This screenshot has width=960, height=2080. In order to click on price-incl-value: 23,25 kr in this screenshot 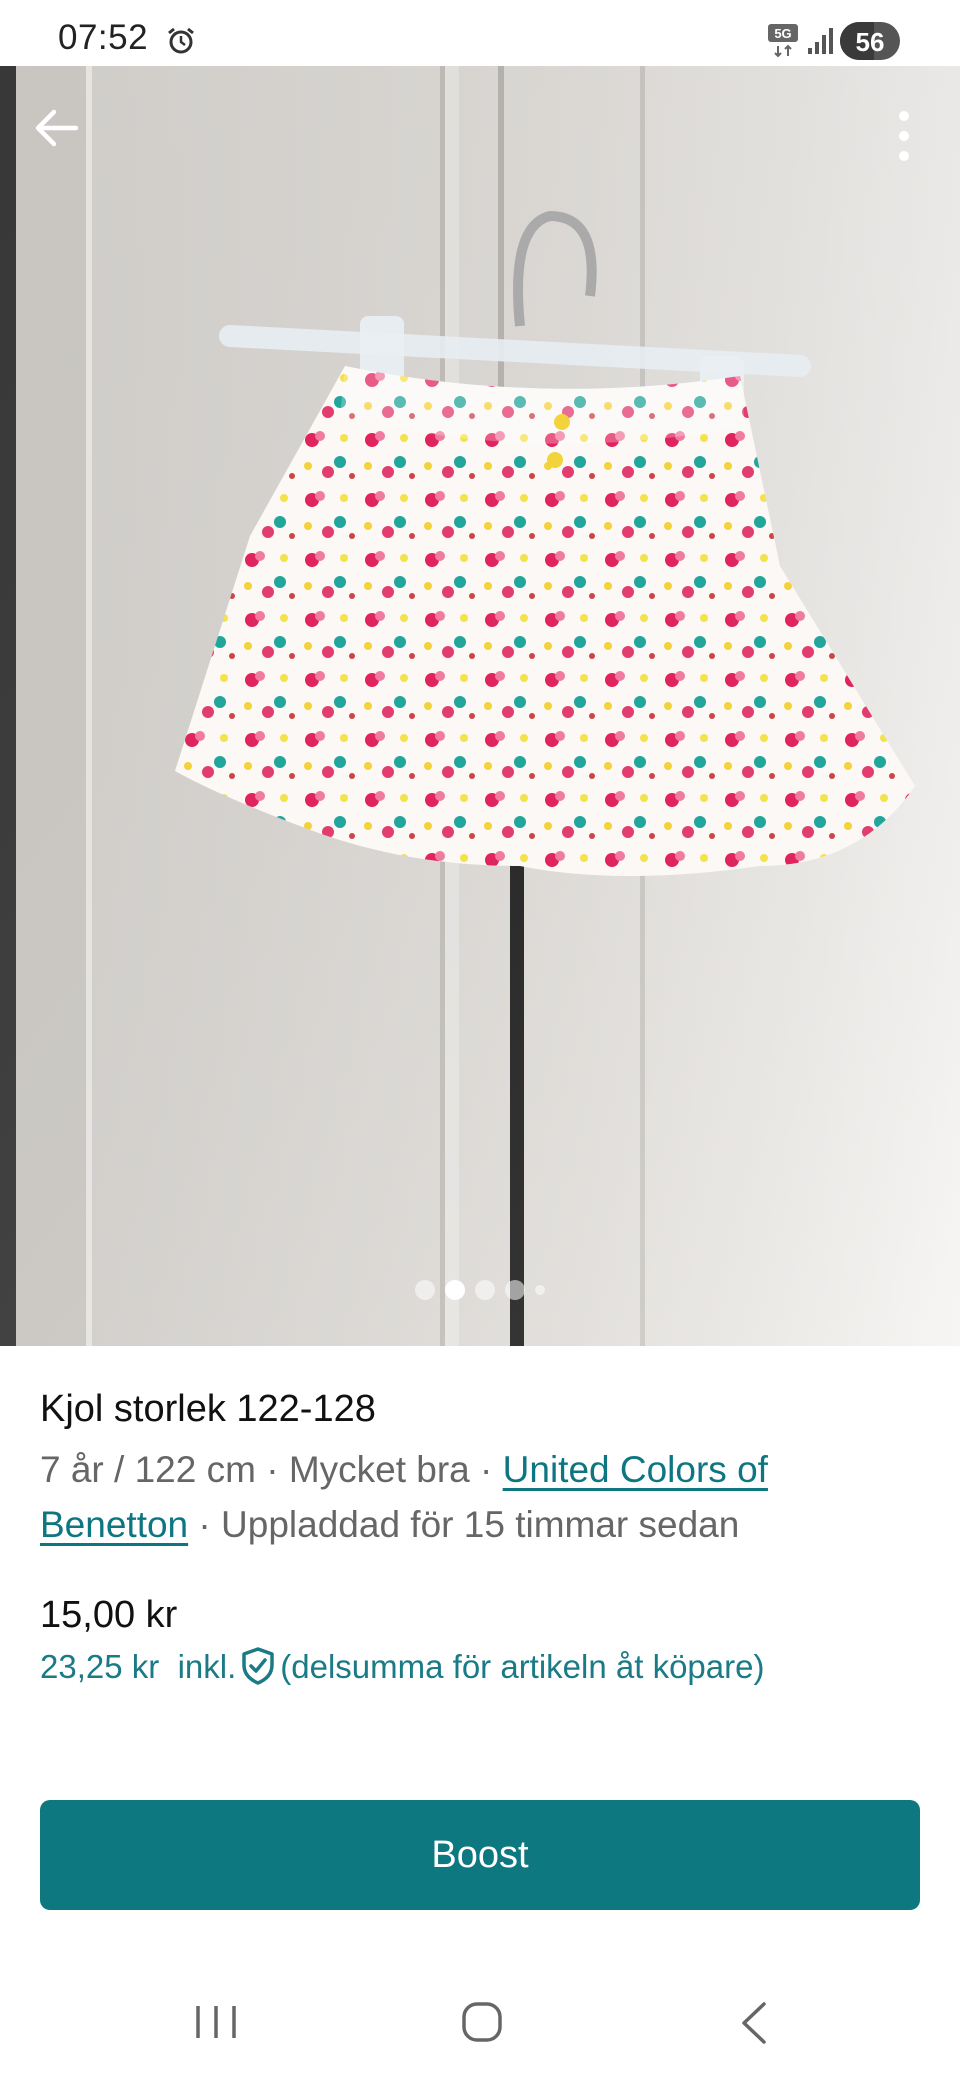, I will do `click(100, 1666)`.